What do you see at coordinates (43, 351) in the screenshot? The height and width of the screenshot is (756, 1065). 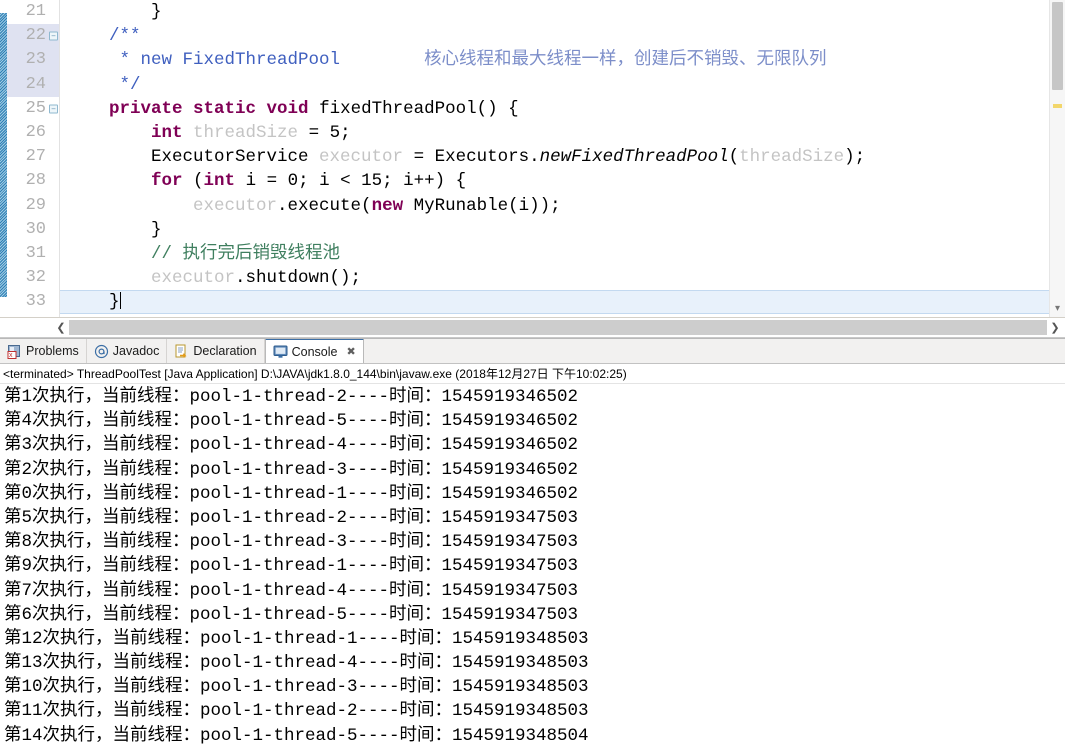 I see `tab-problems: x Problems` at bounding box center [43, 351].